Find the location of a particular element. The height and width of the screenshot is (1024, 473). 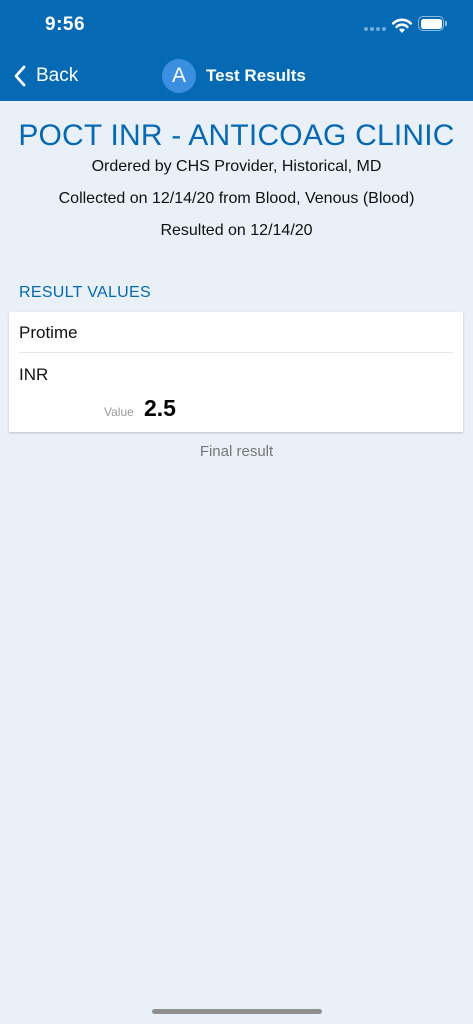

result-card: Protime INR Value 2.5 is located at coordinates (236, 372).